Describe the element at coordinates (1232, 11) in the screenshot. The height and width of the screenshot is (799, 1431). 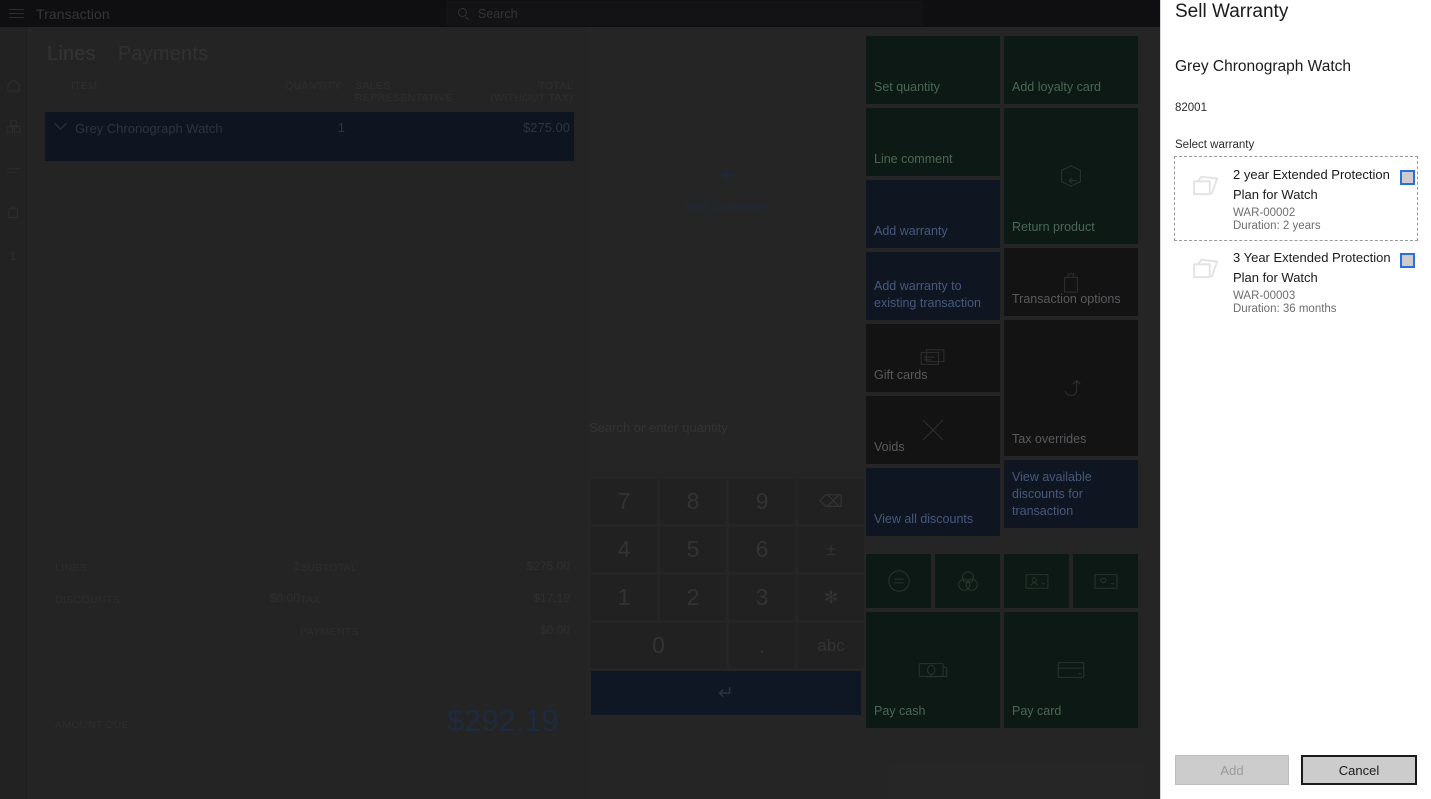
I see `dialog-title: Sell Warranty` at that location.